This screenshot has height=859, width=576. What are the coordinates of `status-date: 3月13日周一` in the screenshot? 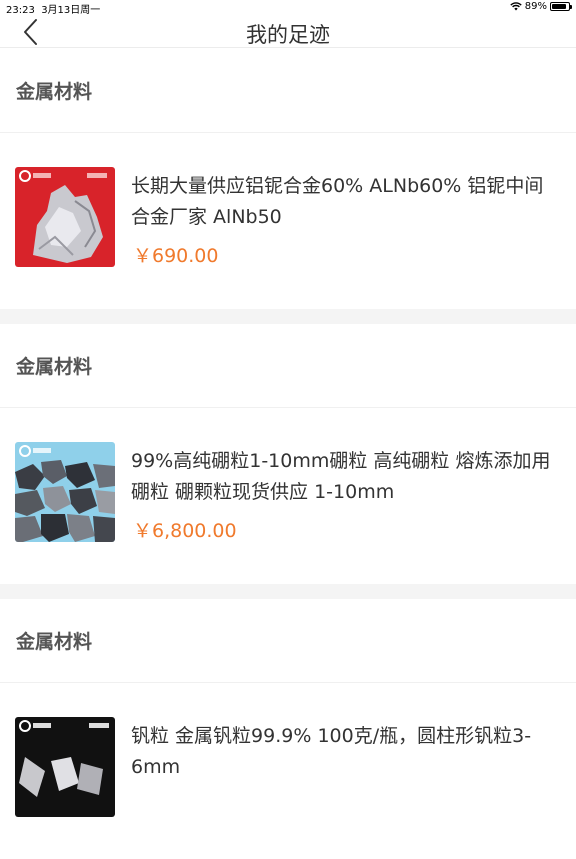 It's located at (71, 10).